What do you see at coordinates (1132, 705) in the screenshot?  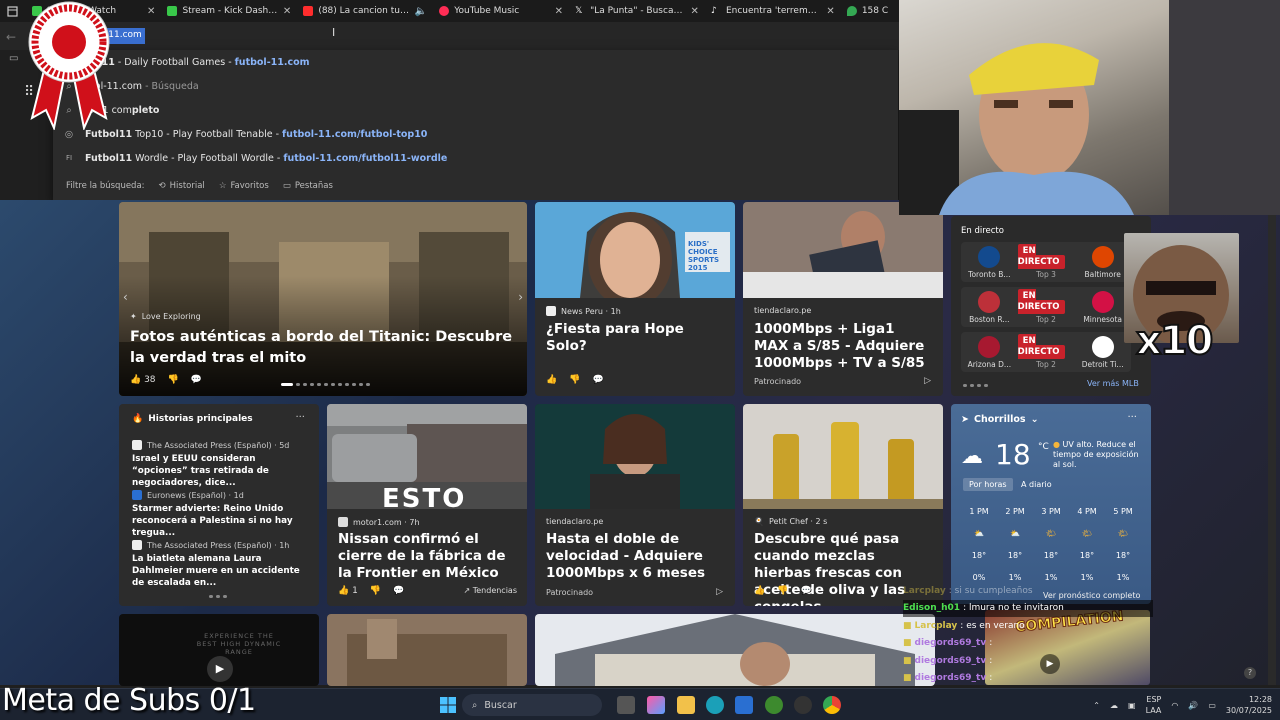 I see `lock-icon: ▣` at bounding box center [1132, 705].